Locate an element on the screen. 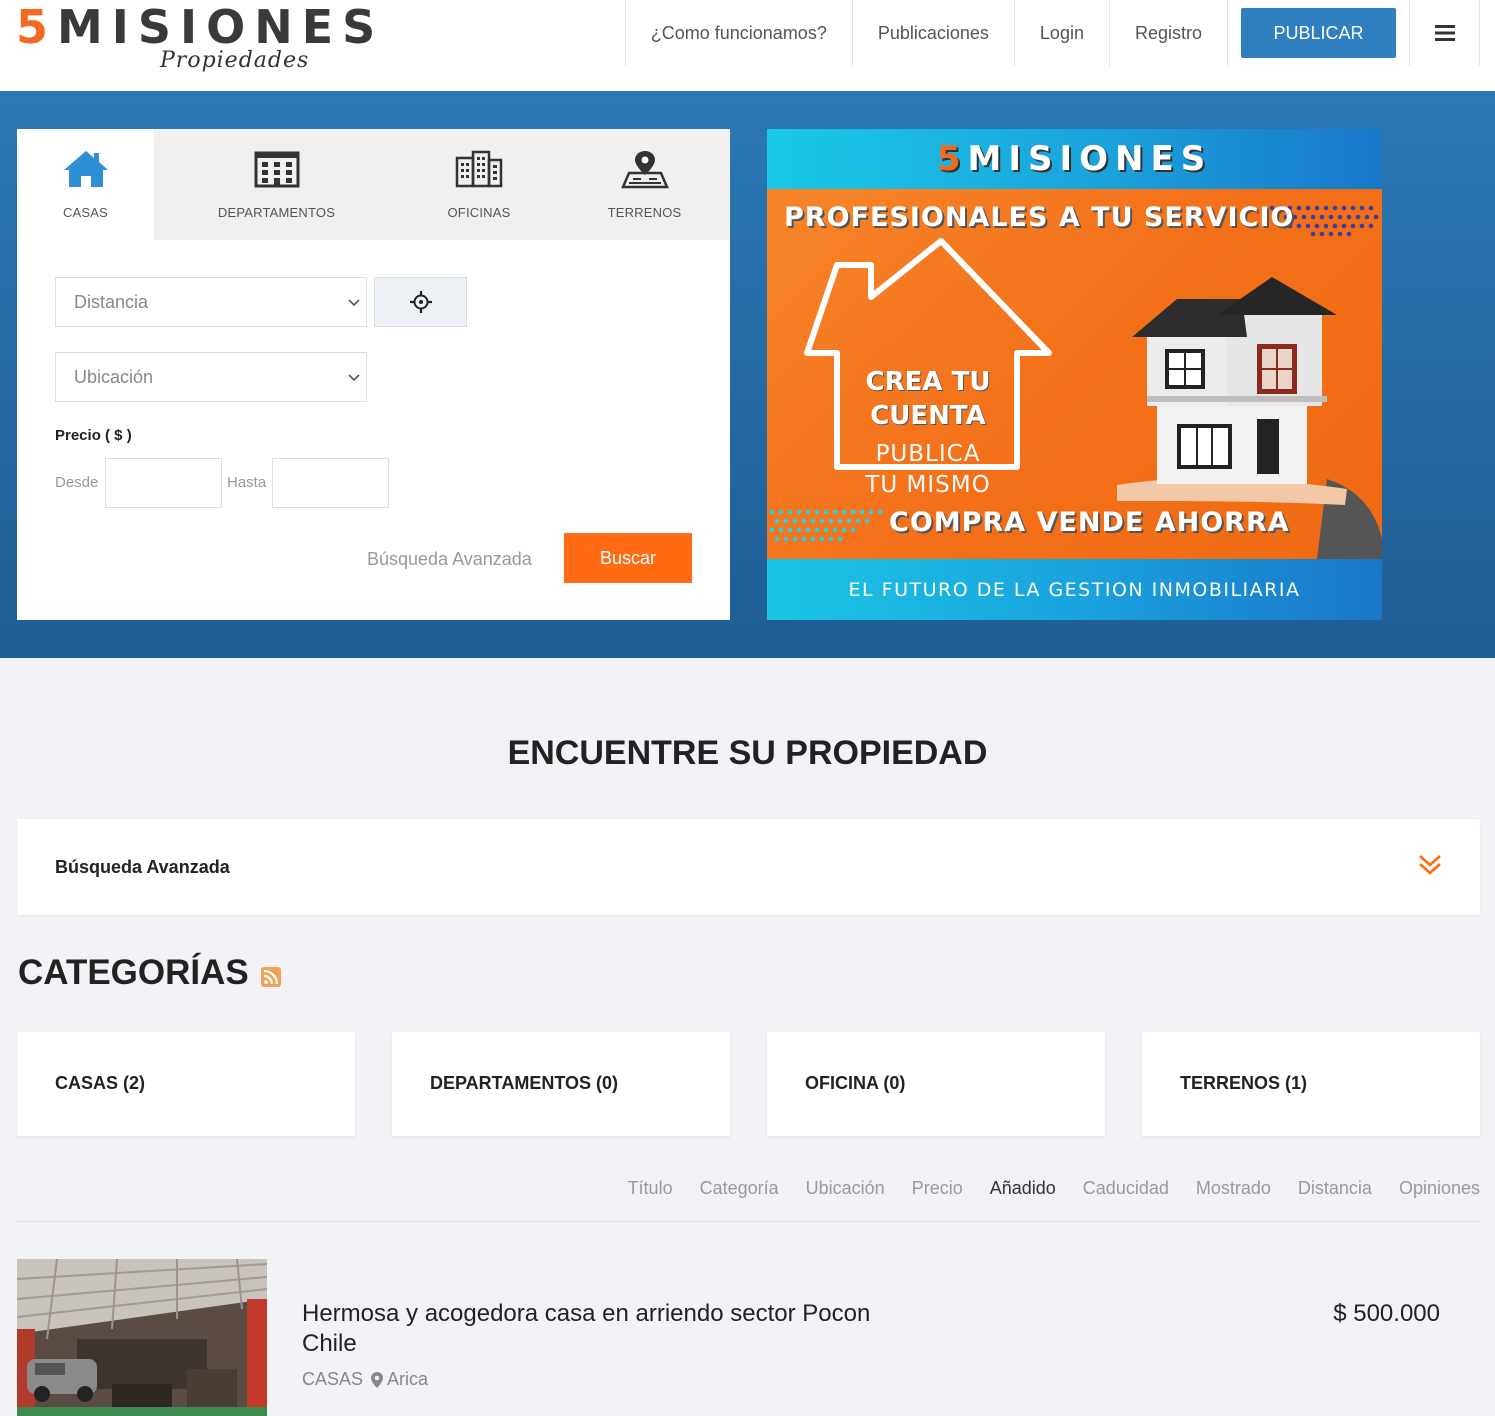  site-logo: 5MISIONES Propiedades is located at coordinates (236, 41).